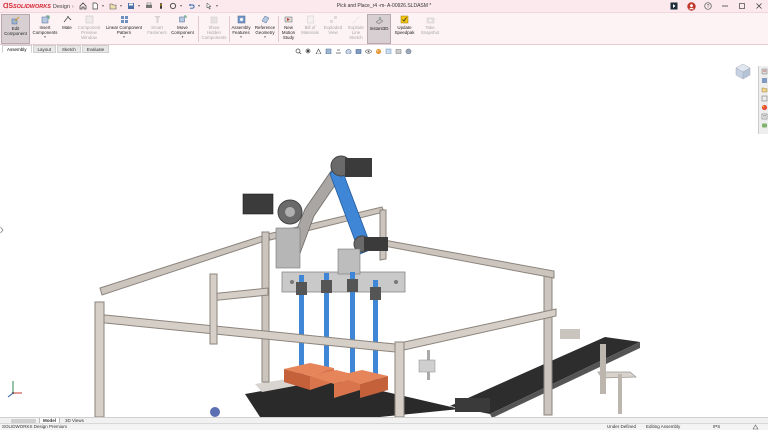  Describe the element at coordinates (265, 29) in the screenshot. I see `reference-geometry-button: Reference Geometry ▾` at that location.